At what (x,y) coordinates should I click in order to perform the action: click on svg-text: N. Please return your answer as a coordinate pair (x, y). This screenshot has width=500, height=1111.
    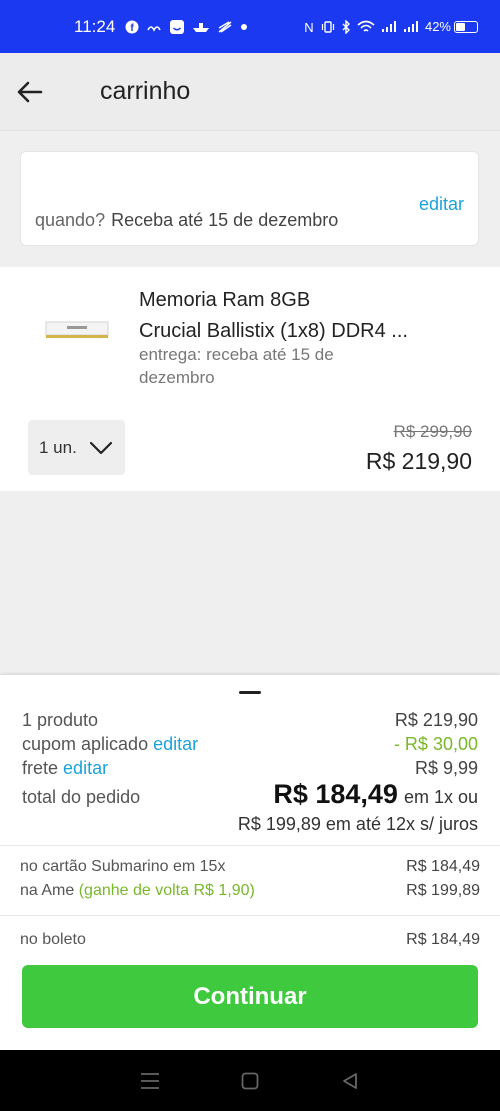
    Looking at the image, I should click on (308, 27).